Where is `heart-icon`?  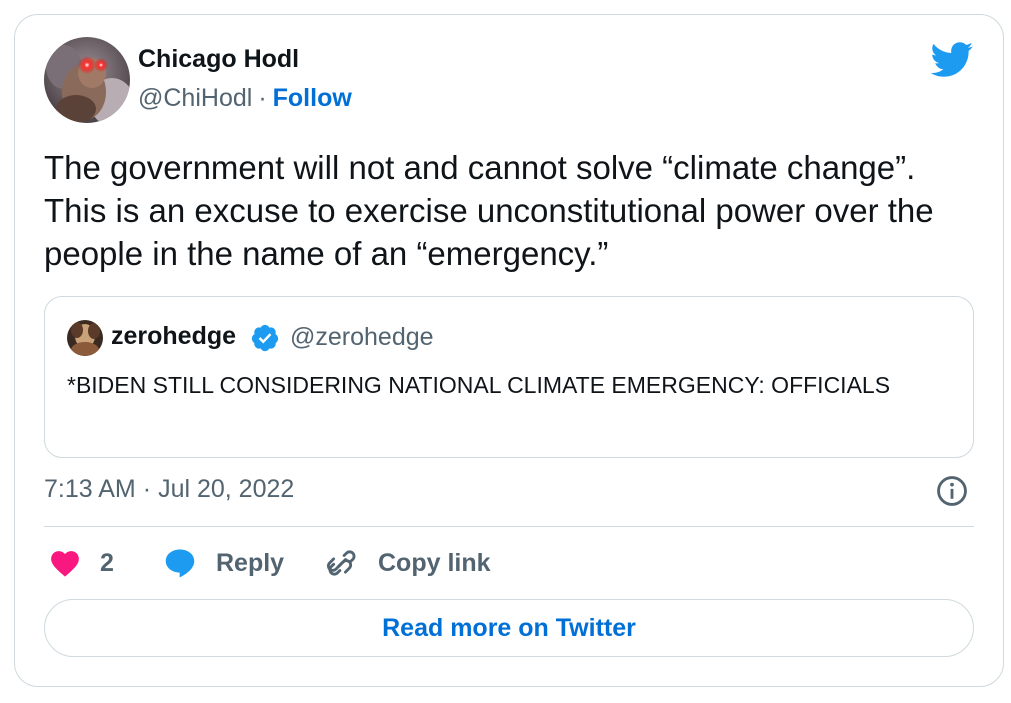 heart-icon is located at coordinates (65, 564).